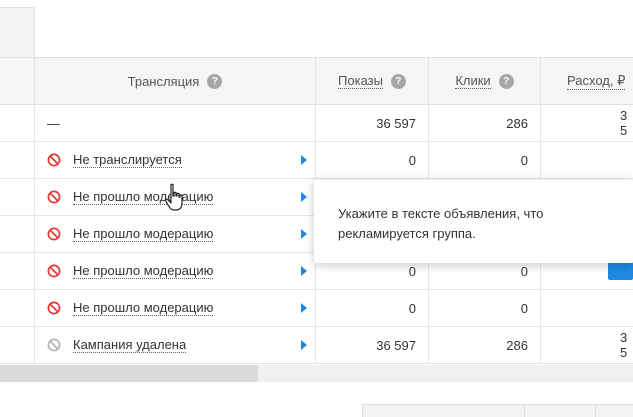  Describe the element at coordinates (129, 373) in the screenshot. I see `scrollbar-thumb` at that location.